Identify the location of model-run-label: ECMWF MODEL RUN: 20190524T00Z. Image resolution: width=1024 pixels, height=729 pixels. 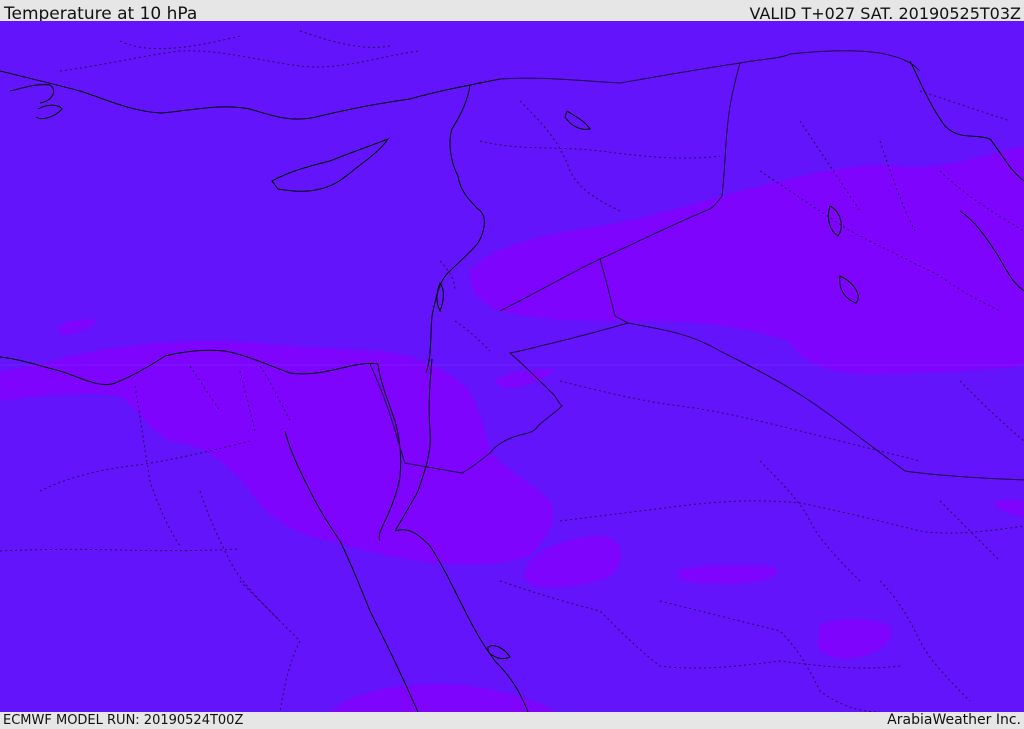
(123, 720).